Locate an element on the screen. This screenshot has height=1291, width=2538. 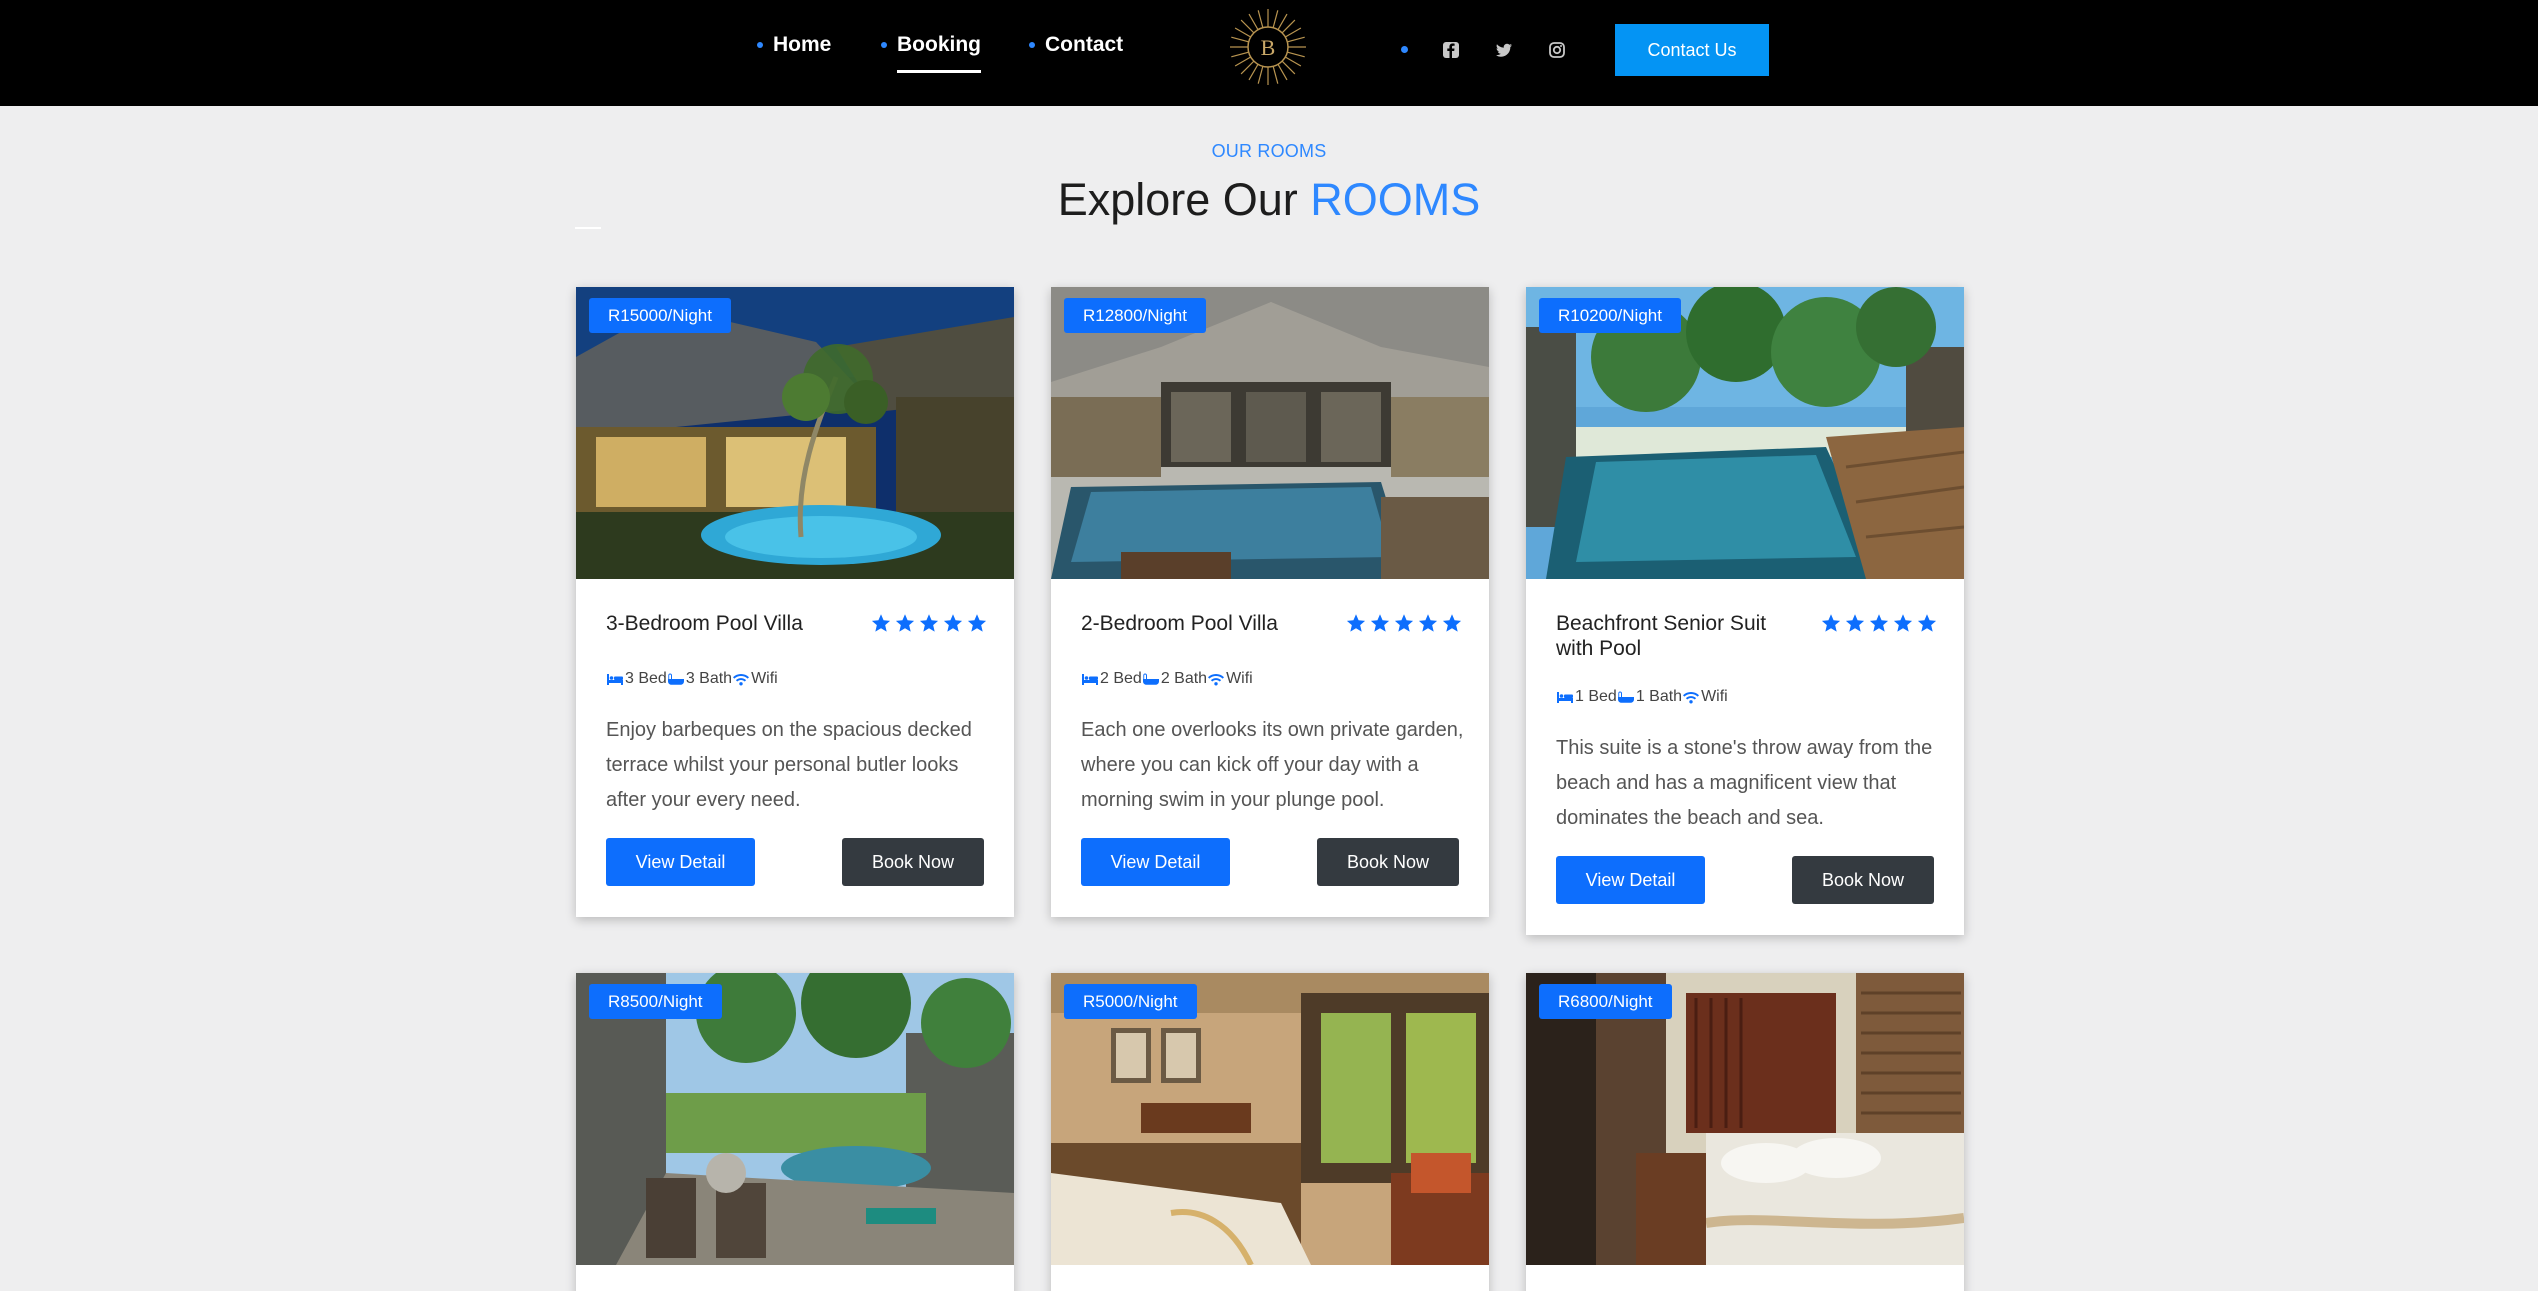
brand-logo: B is located at coordinates (1268, 47).